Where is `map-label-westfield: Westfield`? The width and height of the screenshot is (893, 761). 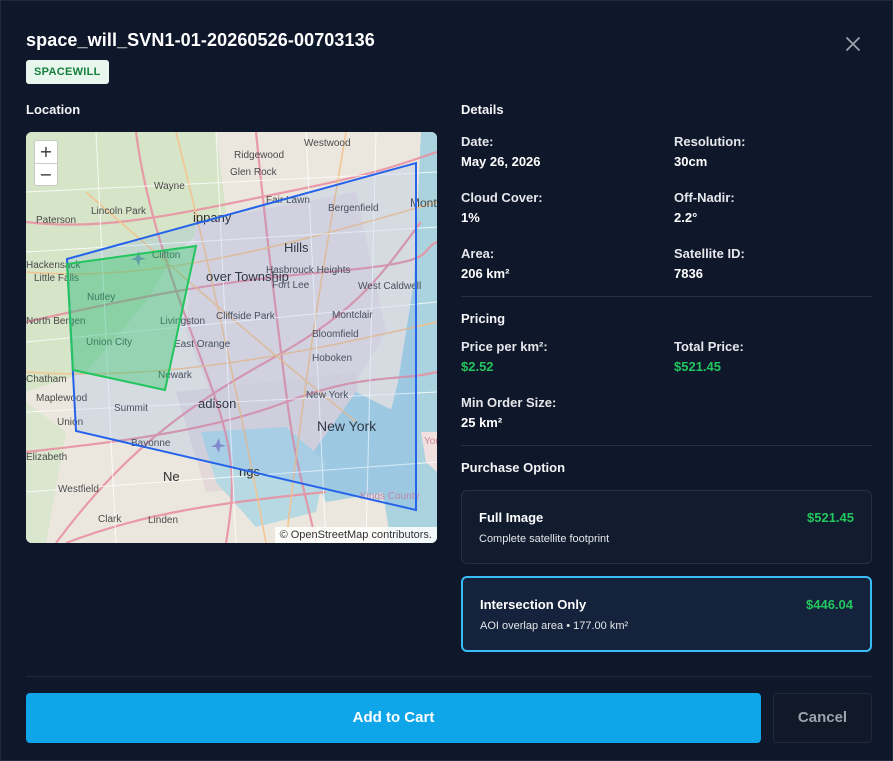 map-label-westfield: Westfield is located at coordinates (78, 489).